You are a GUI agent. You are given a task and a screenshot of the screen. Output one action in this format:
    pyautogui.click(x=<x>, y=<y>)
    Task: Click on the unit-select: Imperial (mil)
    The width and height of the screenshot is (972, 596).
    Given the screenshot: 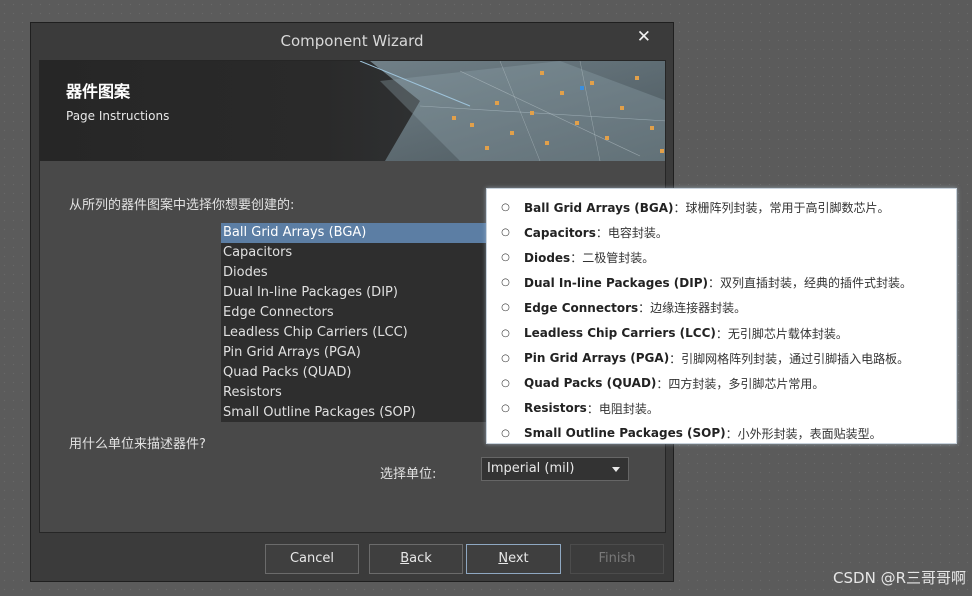 What is the action you would take?
    pyautogui.click(x=555, y=469)
    